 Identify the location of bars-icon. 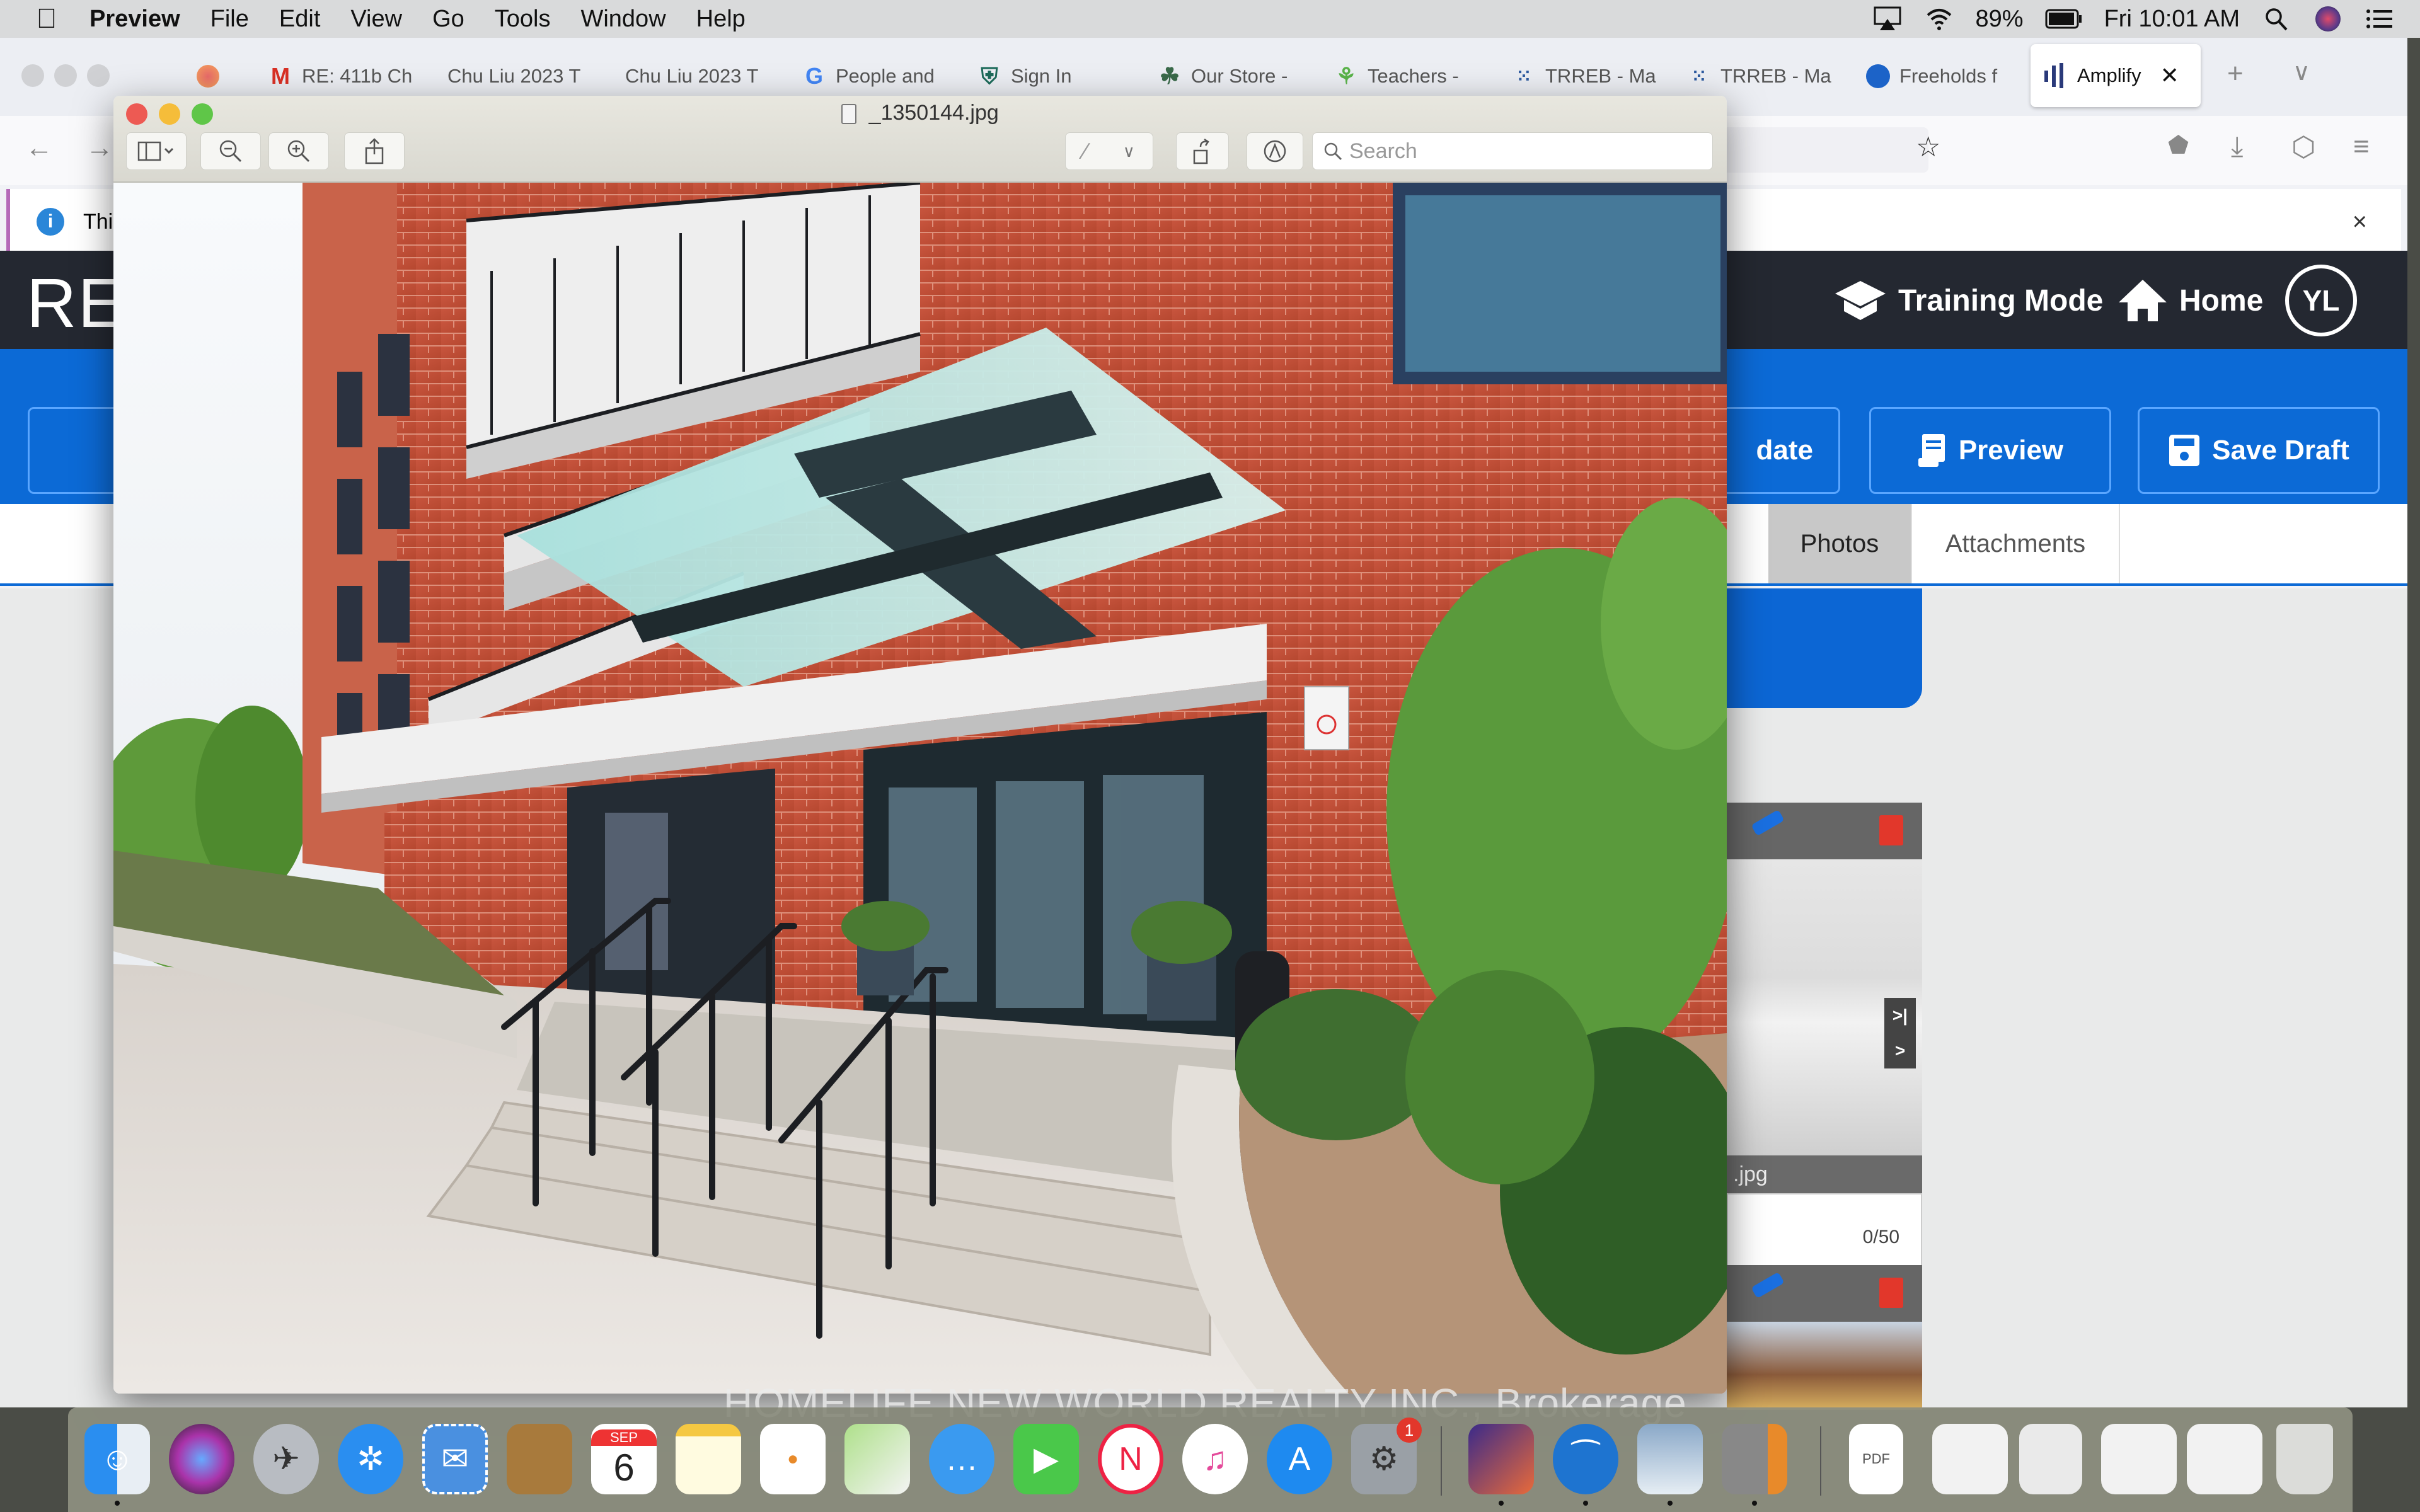
(2055, 75).